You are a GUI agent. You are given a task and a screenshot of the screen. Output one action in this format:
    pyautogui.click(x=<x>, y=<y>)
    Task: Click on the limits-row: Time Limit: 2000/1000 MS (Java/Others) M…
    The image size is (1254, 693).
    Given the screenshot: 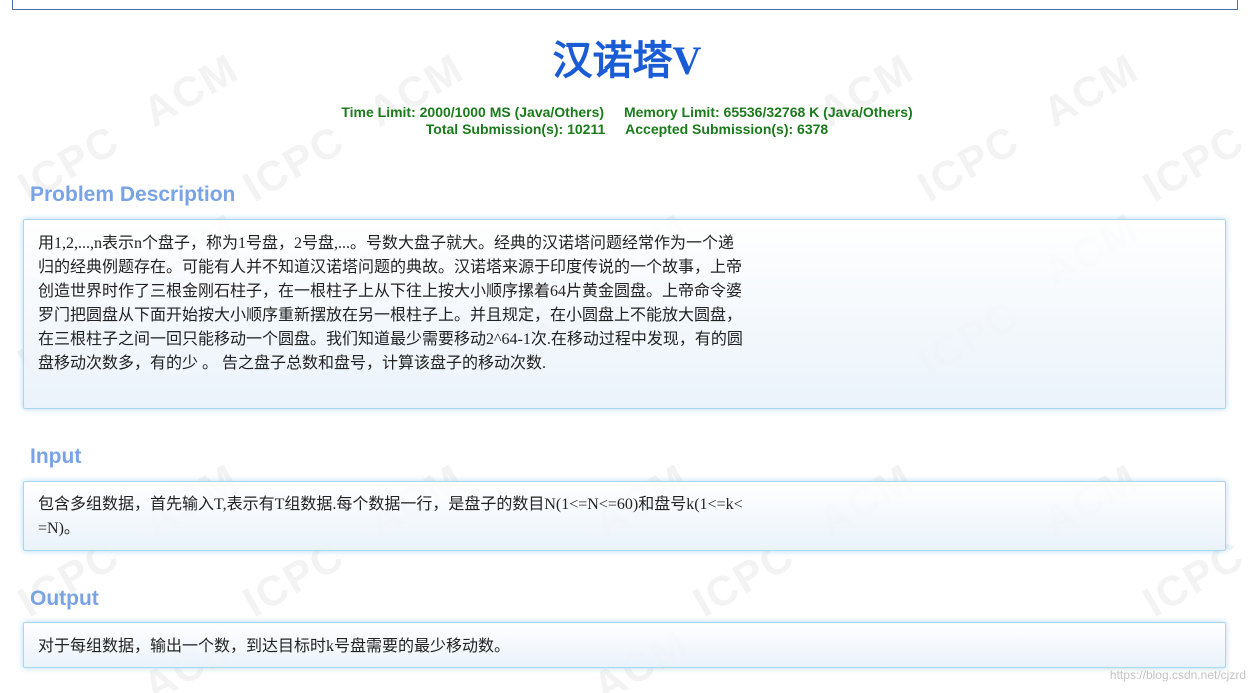 What is the action you would take?
    pyautogui.click(x=627, y=112)
    